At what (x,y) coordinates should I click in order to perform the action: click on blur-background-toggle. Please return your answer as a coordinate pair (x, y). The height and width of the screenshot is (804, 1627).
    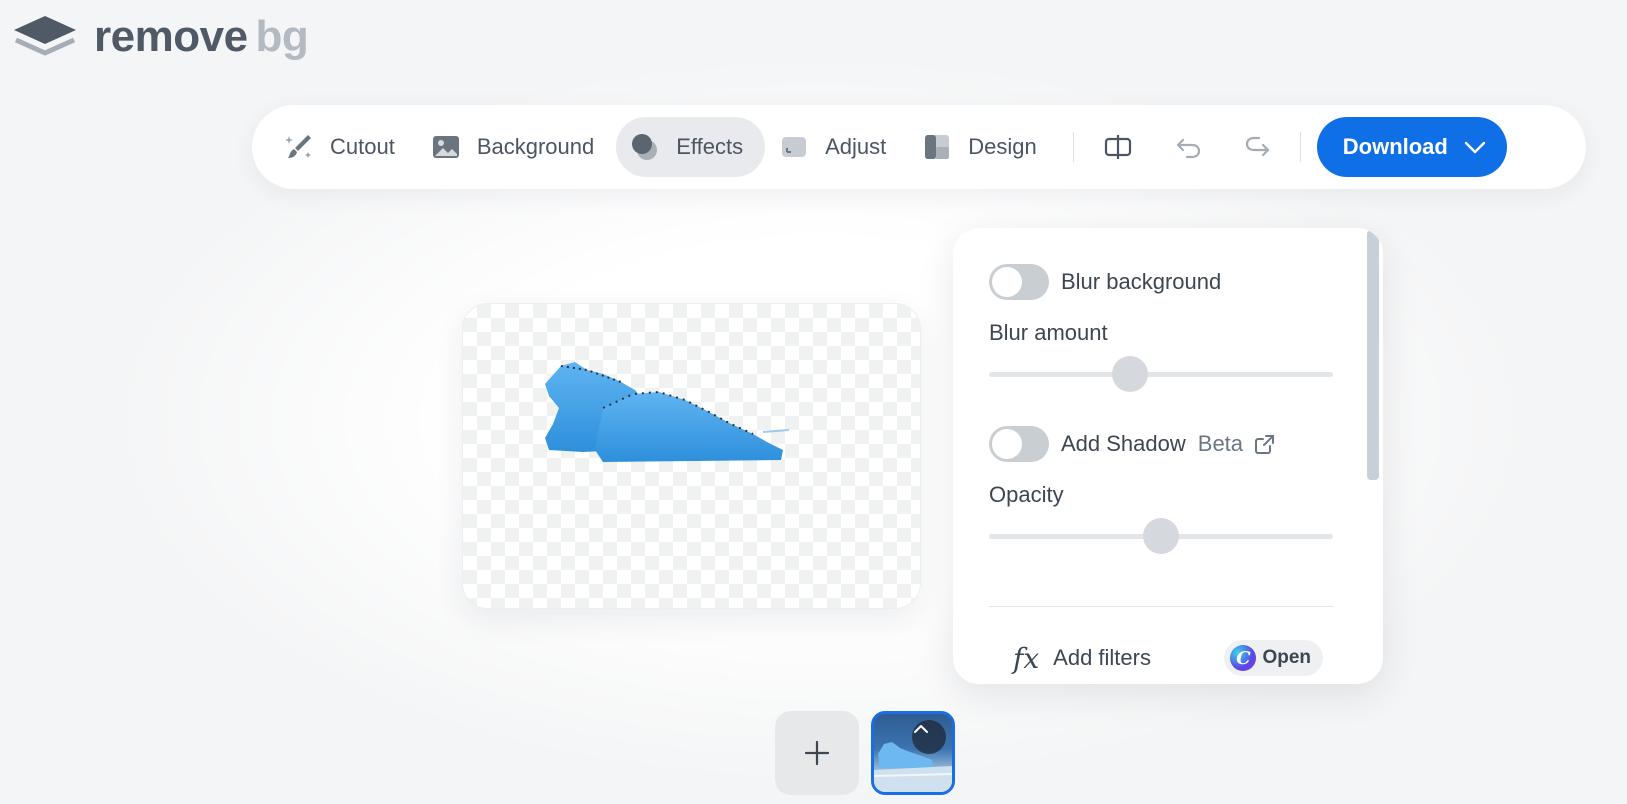
    Looking at the image, I should click on (1019, 282).